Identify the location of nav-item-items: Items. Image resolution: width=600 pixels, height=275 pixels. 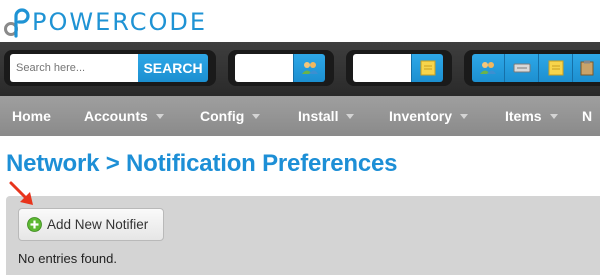
(531, 116).